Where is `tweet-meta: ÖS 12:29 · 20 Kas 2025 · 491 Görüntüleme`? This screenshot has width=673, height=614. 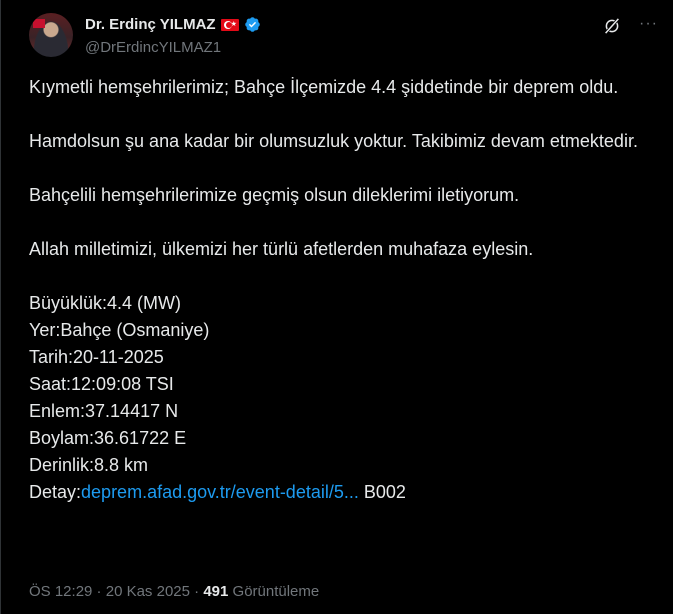
tweet-meta: ÖS 12:29 · 20 Kas 2025 · 491 Görüntüleme is located at coordinates (174, 591).